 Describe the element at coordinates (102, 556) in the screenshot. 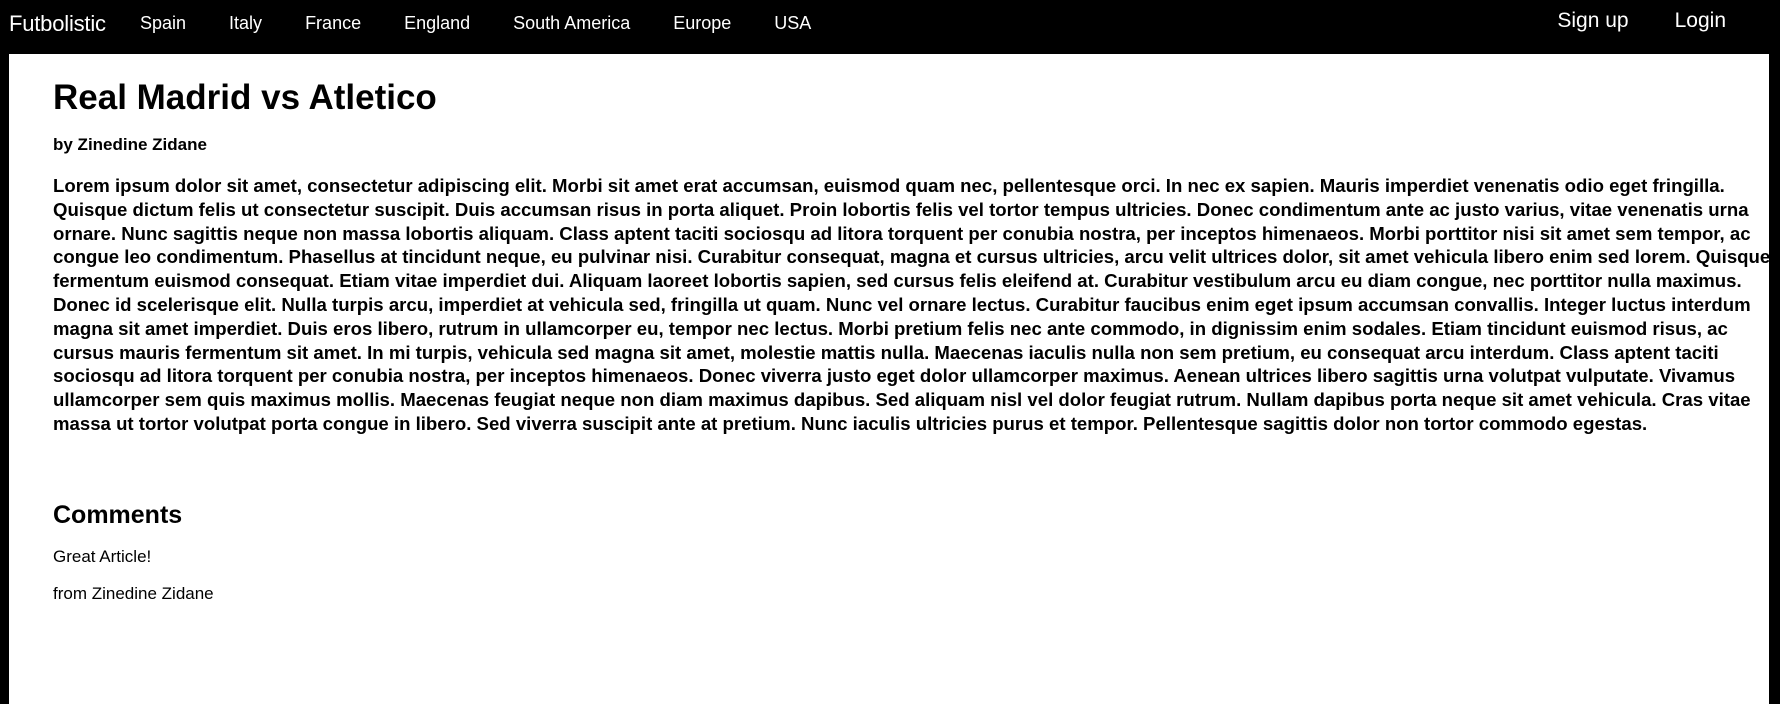

I see `comment-text: Great Article!` at that location.